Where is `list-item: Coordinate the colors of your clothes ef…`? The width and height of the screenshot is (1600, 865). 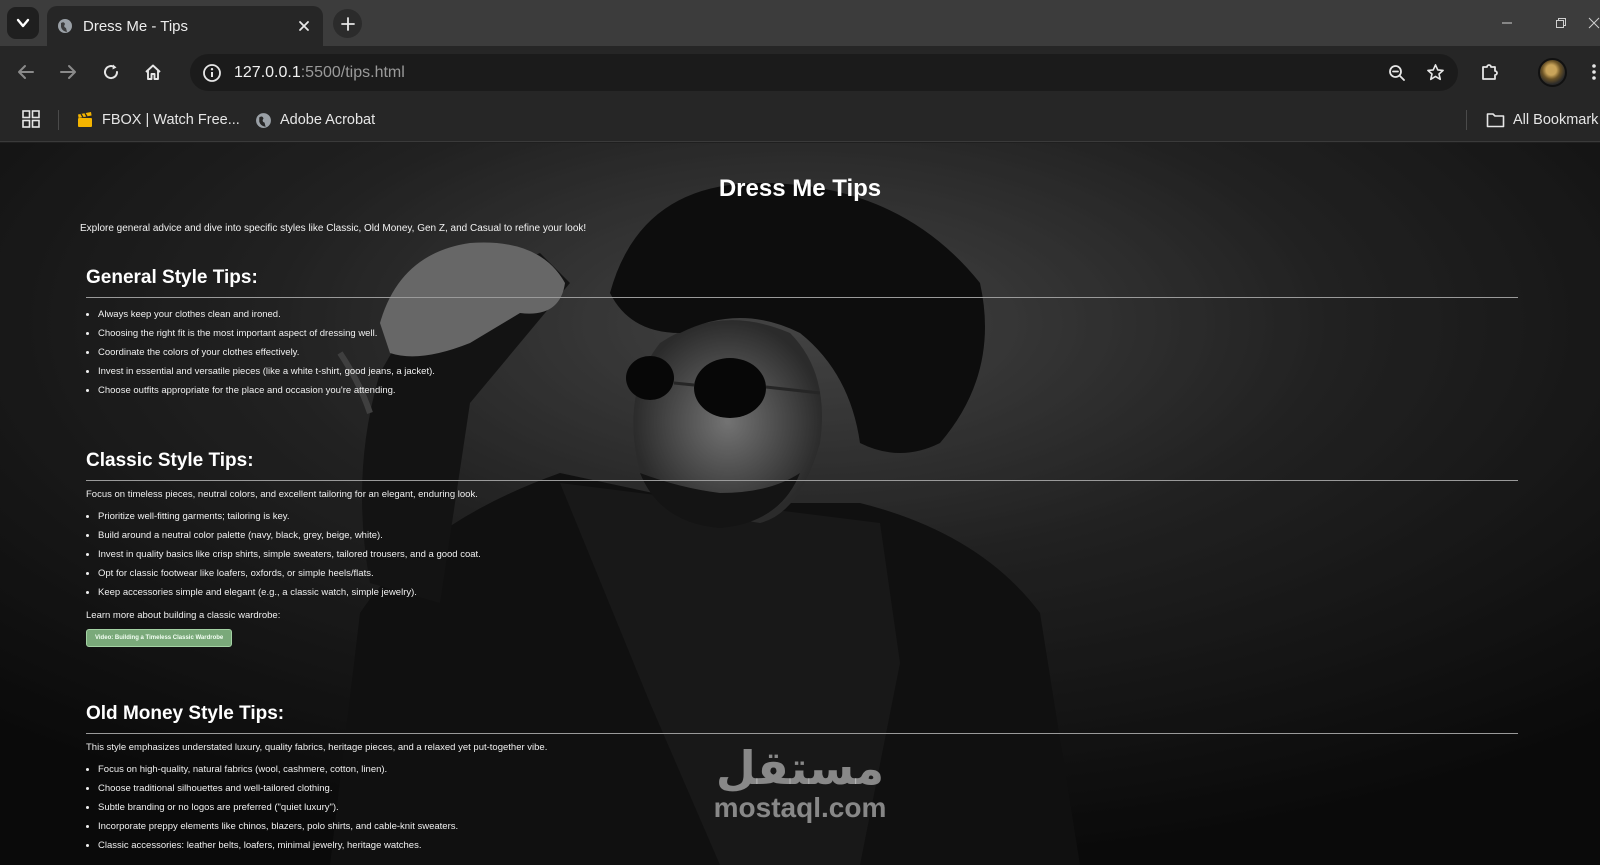 list-item: Coordinate the colors of your clothes ef… is located at coordinates (808, 352).